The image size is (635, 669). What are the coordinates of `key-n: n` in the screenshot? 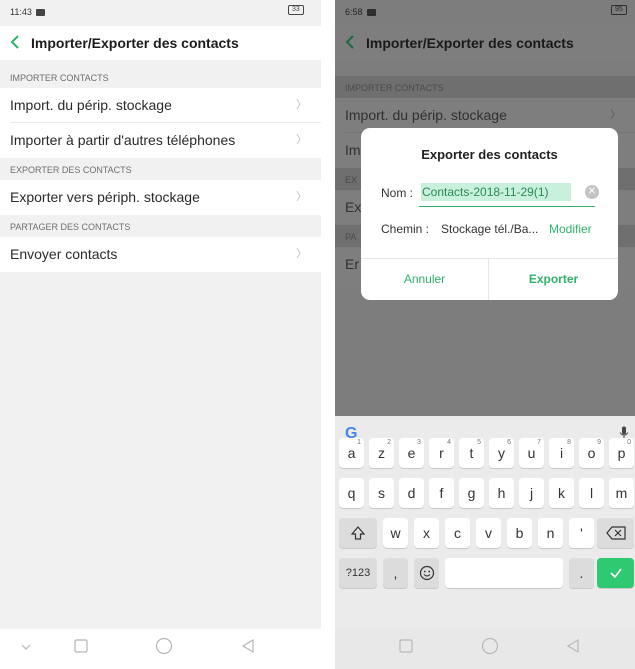 It's located at (550, 533).